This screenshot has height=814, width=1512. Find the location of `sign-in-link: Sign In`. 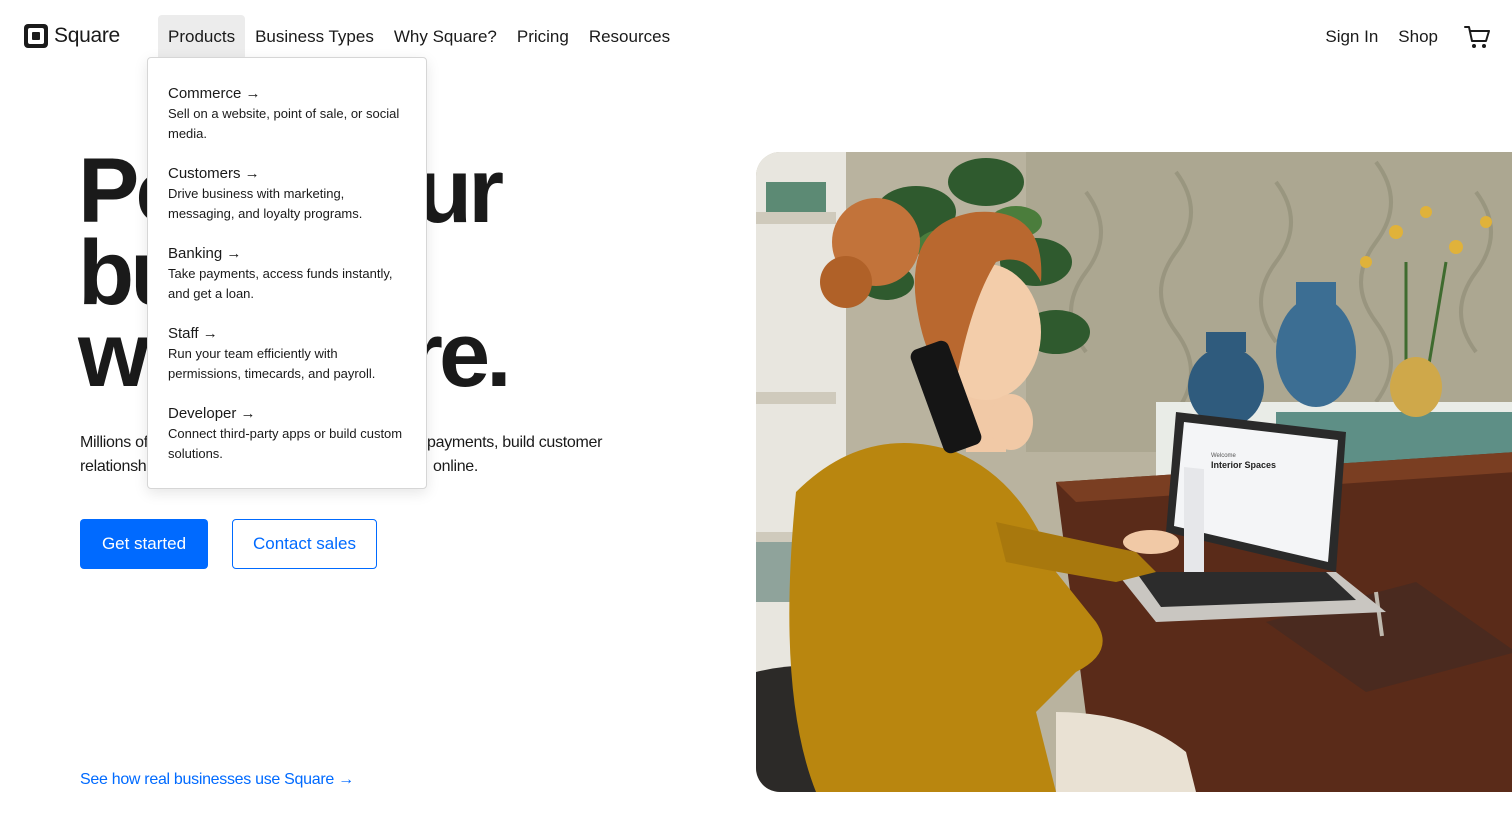

sign-in-link: Sign In is located at coordinates (1351, 36).